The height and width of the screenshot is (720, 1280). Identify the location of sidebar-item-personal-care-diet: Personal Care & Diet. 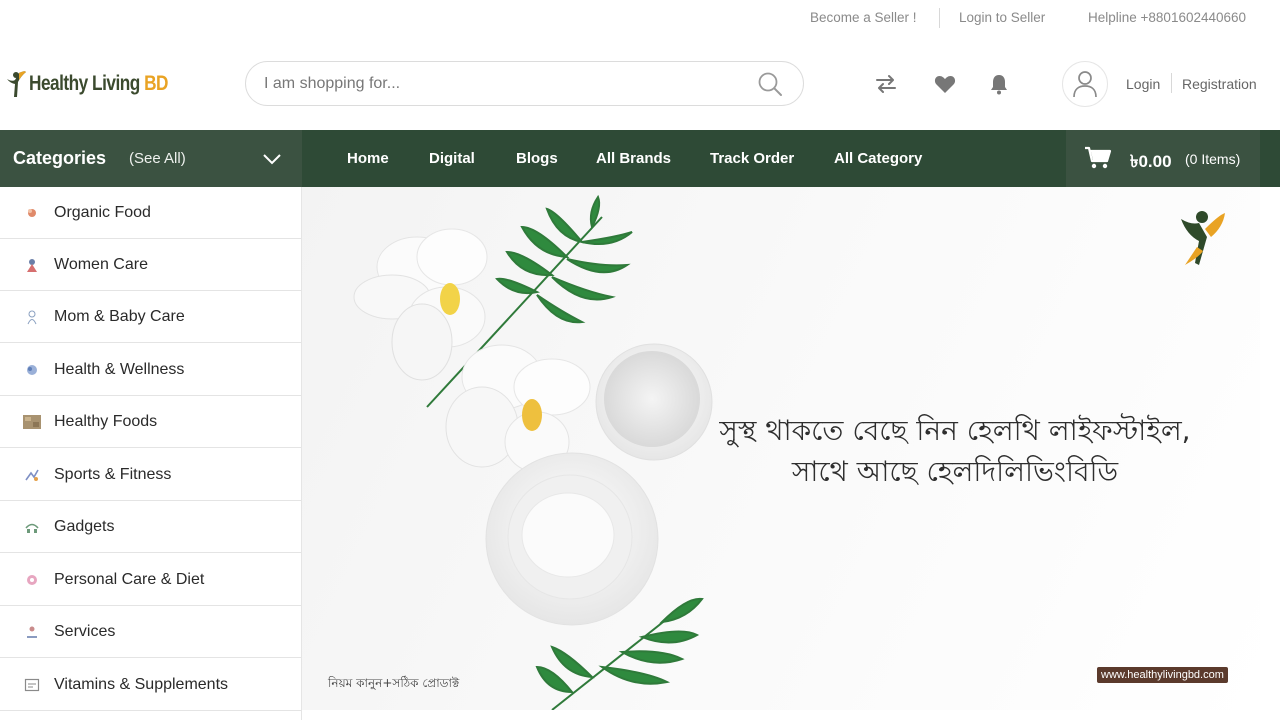
(150, 580).